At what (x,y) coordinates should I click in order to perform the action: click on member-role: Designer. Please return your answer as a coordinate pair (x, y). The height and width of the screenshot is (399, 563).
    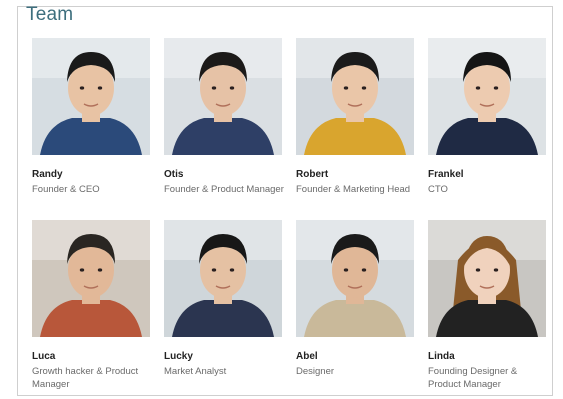
    Looking at the image, I should click on (315, 371).